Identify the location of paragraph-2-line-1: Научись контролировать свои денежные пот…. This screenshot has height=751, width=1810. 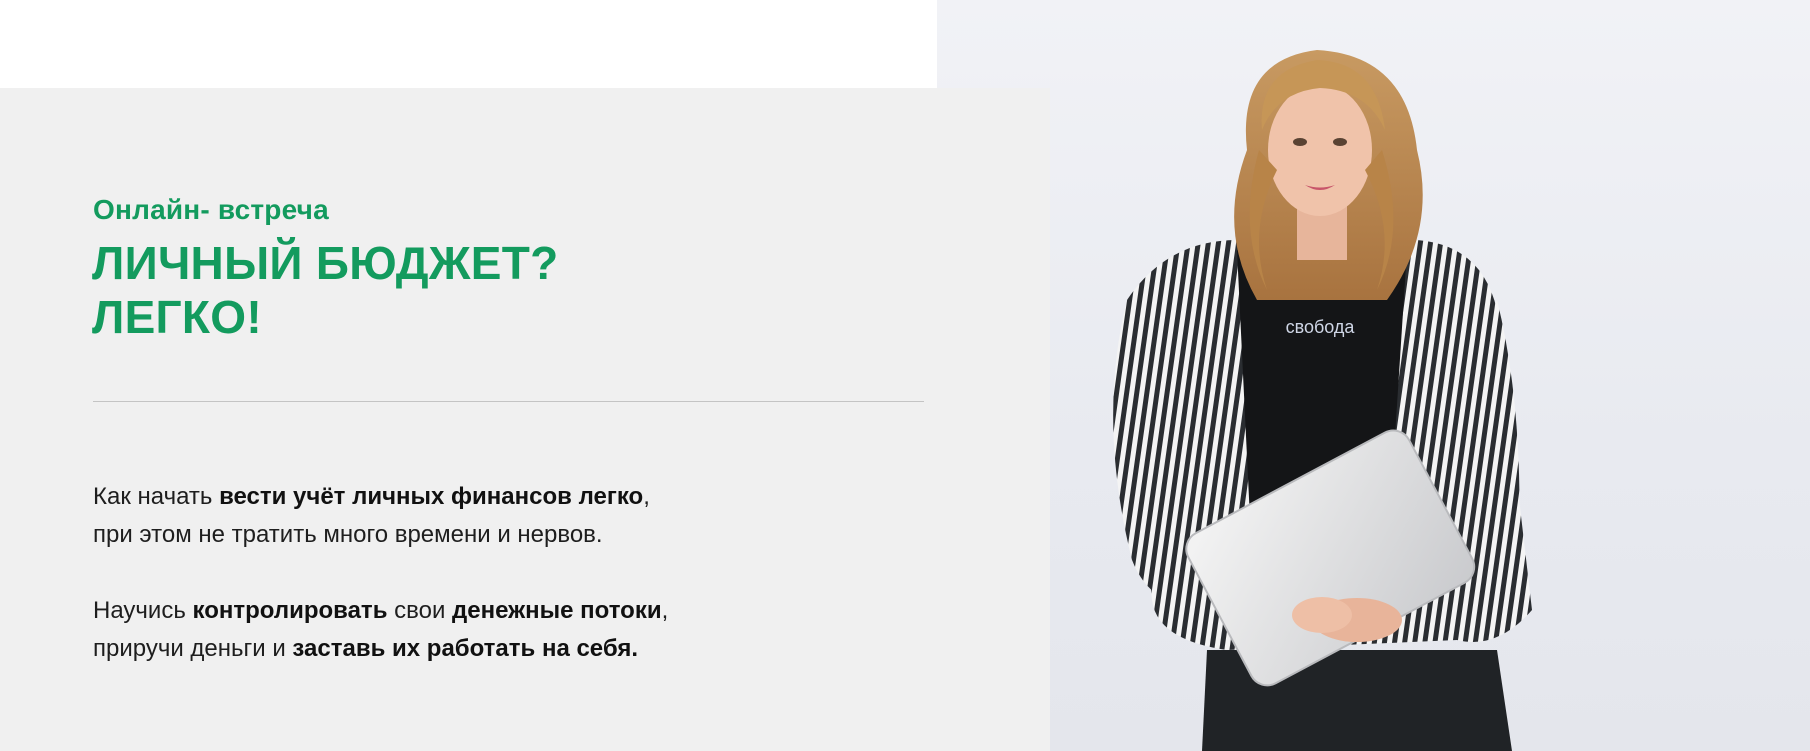
(380, 611).